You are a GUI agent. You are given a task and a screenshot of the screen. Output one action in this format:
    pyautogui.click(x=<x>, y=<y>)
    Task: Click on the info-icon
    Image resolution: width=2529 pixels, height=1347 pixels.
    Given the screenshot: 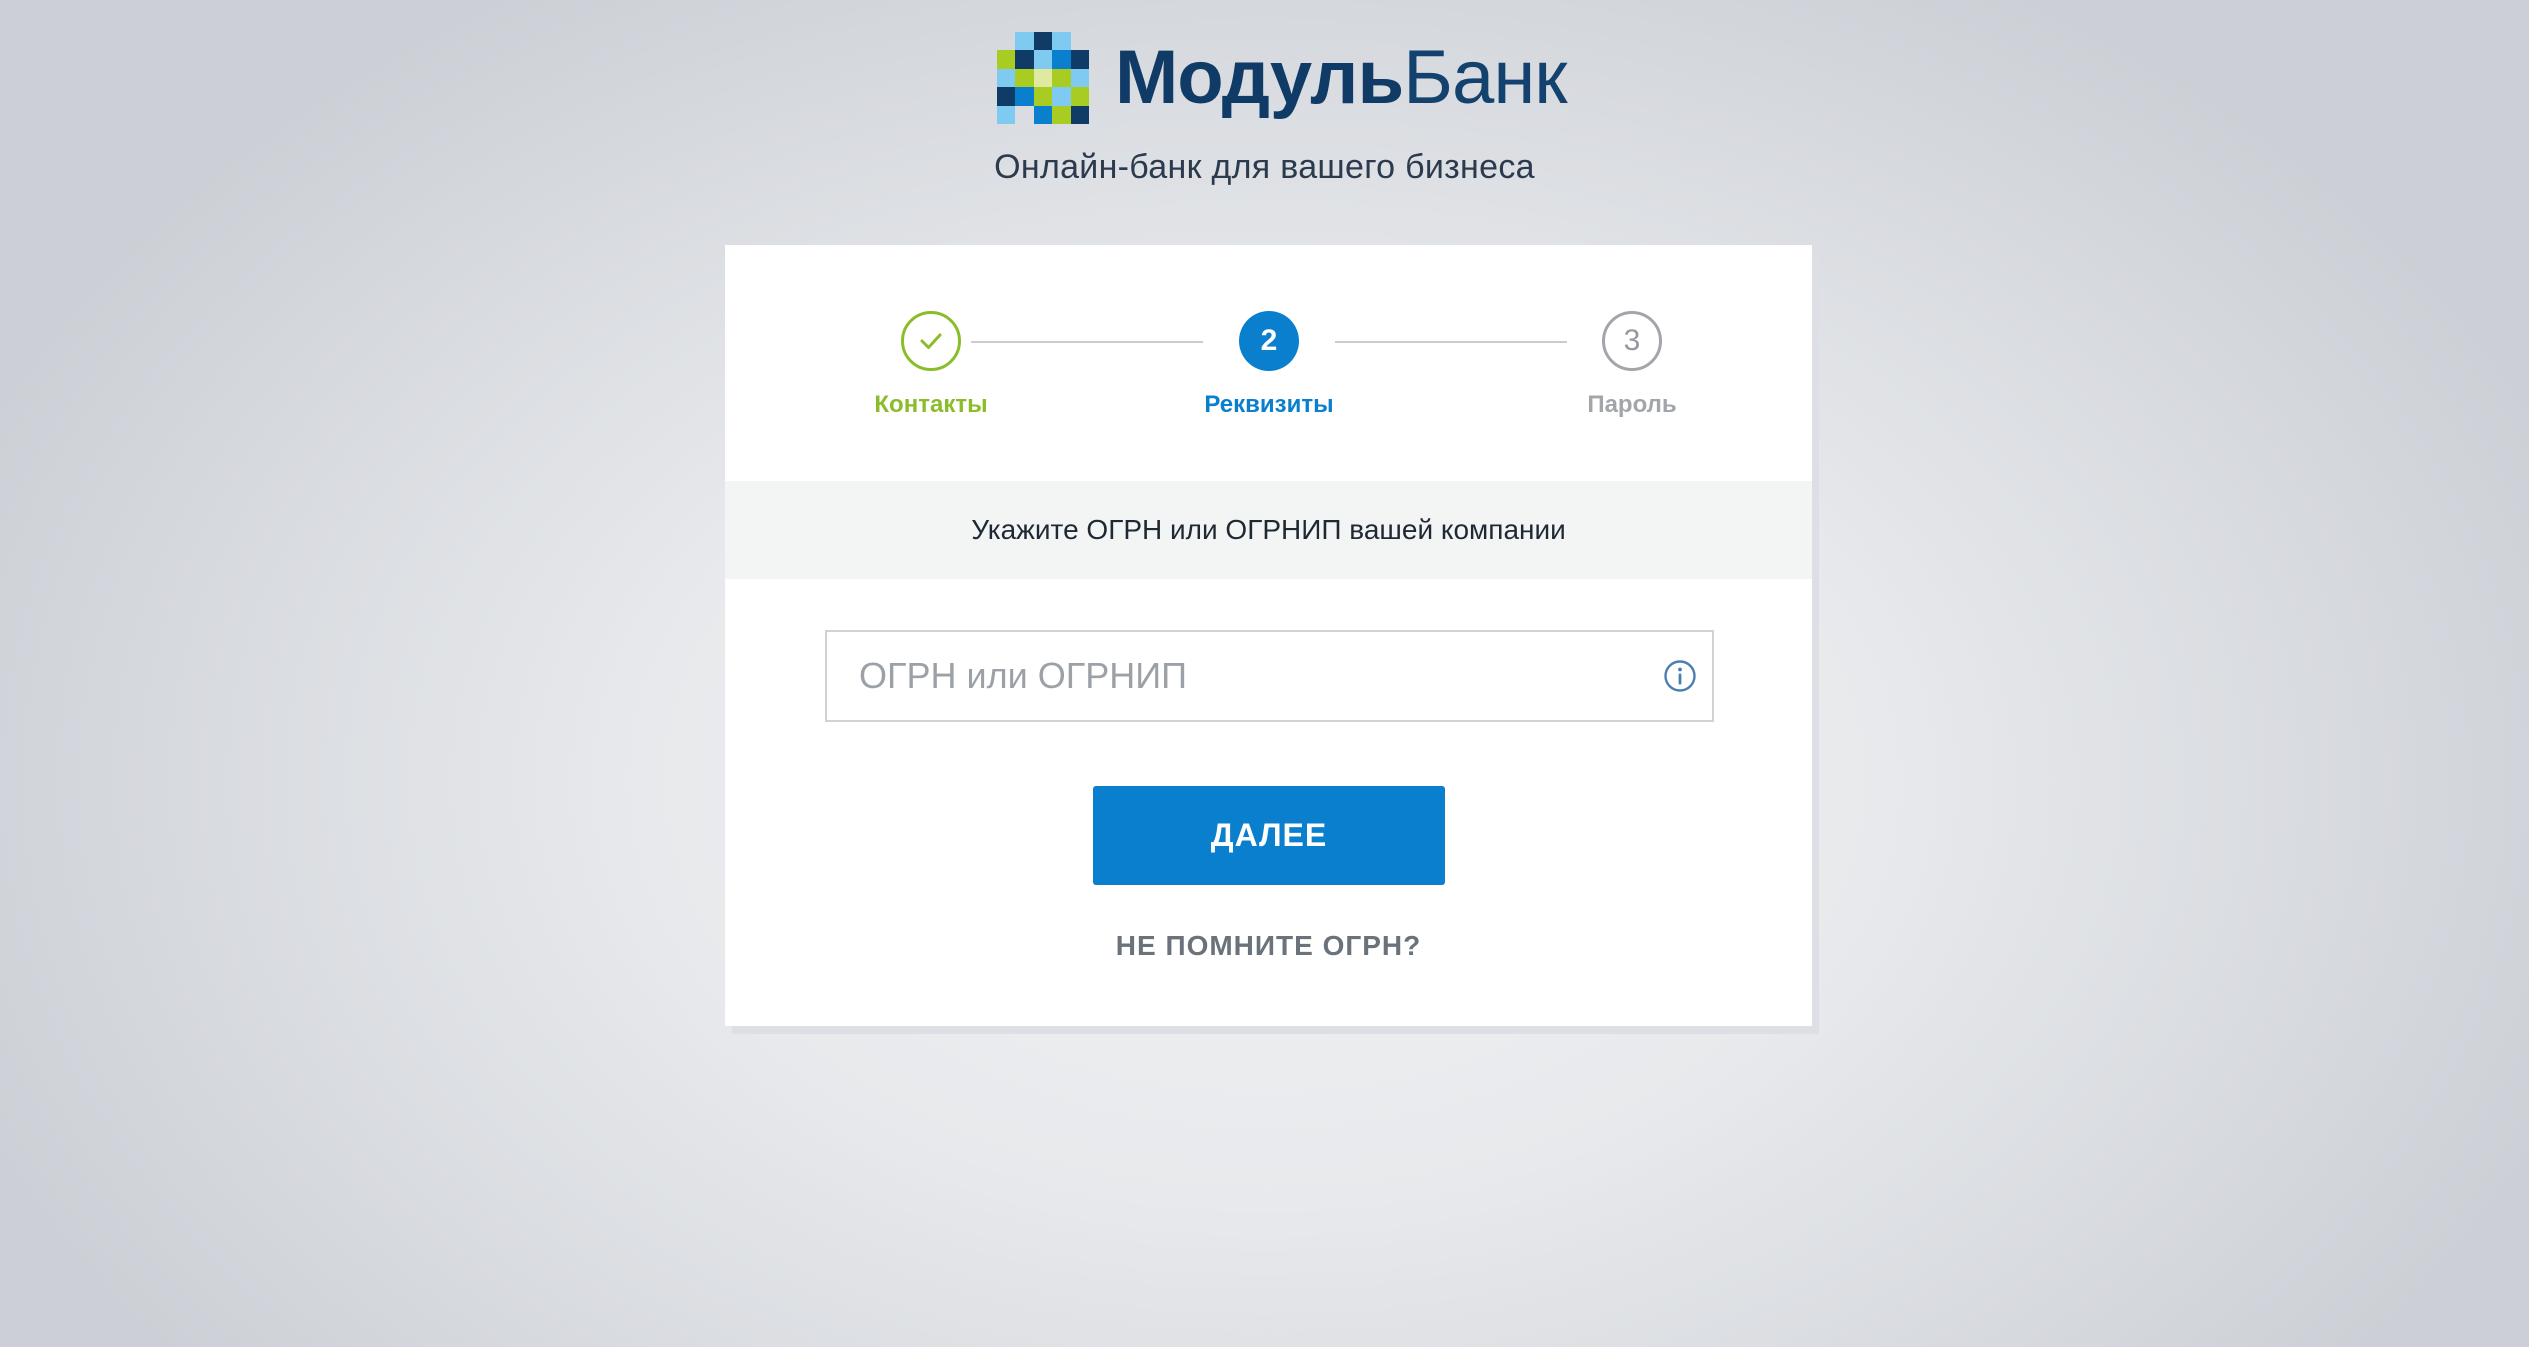 What is the action you would take?
    pyautogui.click(x=1680, y=676)
    